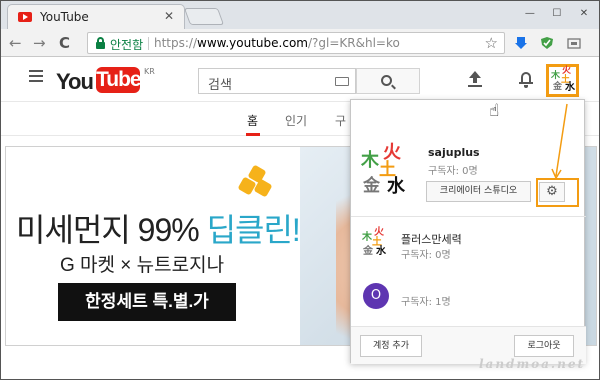 Image resolution: width=600 pixels, height=380 pixels. I want to click on gear-highlight-box, so click(557, 192).